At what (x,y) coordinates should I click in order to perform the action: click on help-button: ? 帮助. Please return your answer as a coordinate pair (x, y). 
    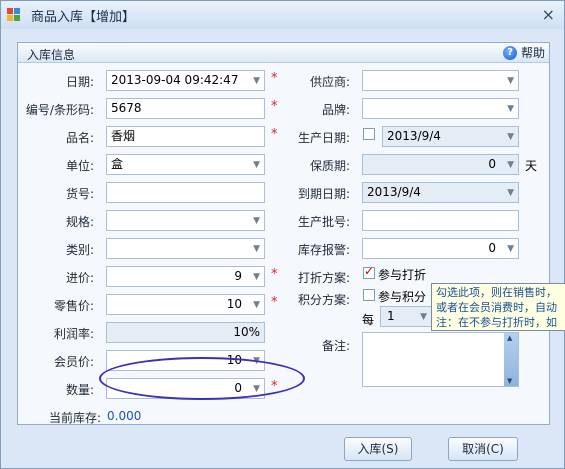
    Looking at the image, I should click on (524, 52).